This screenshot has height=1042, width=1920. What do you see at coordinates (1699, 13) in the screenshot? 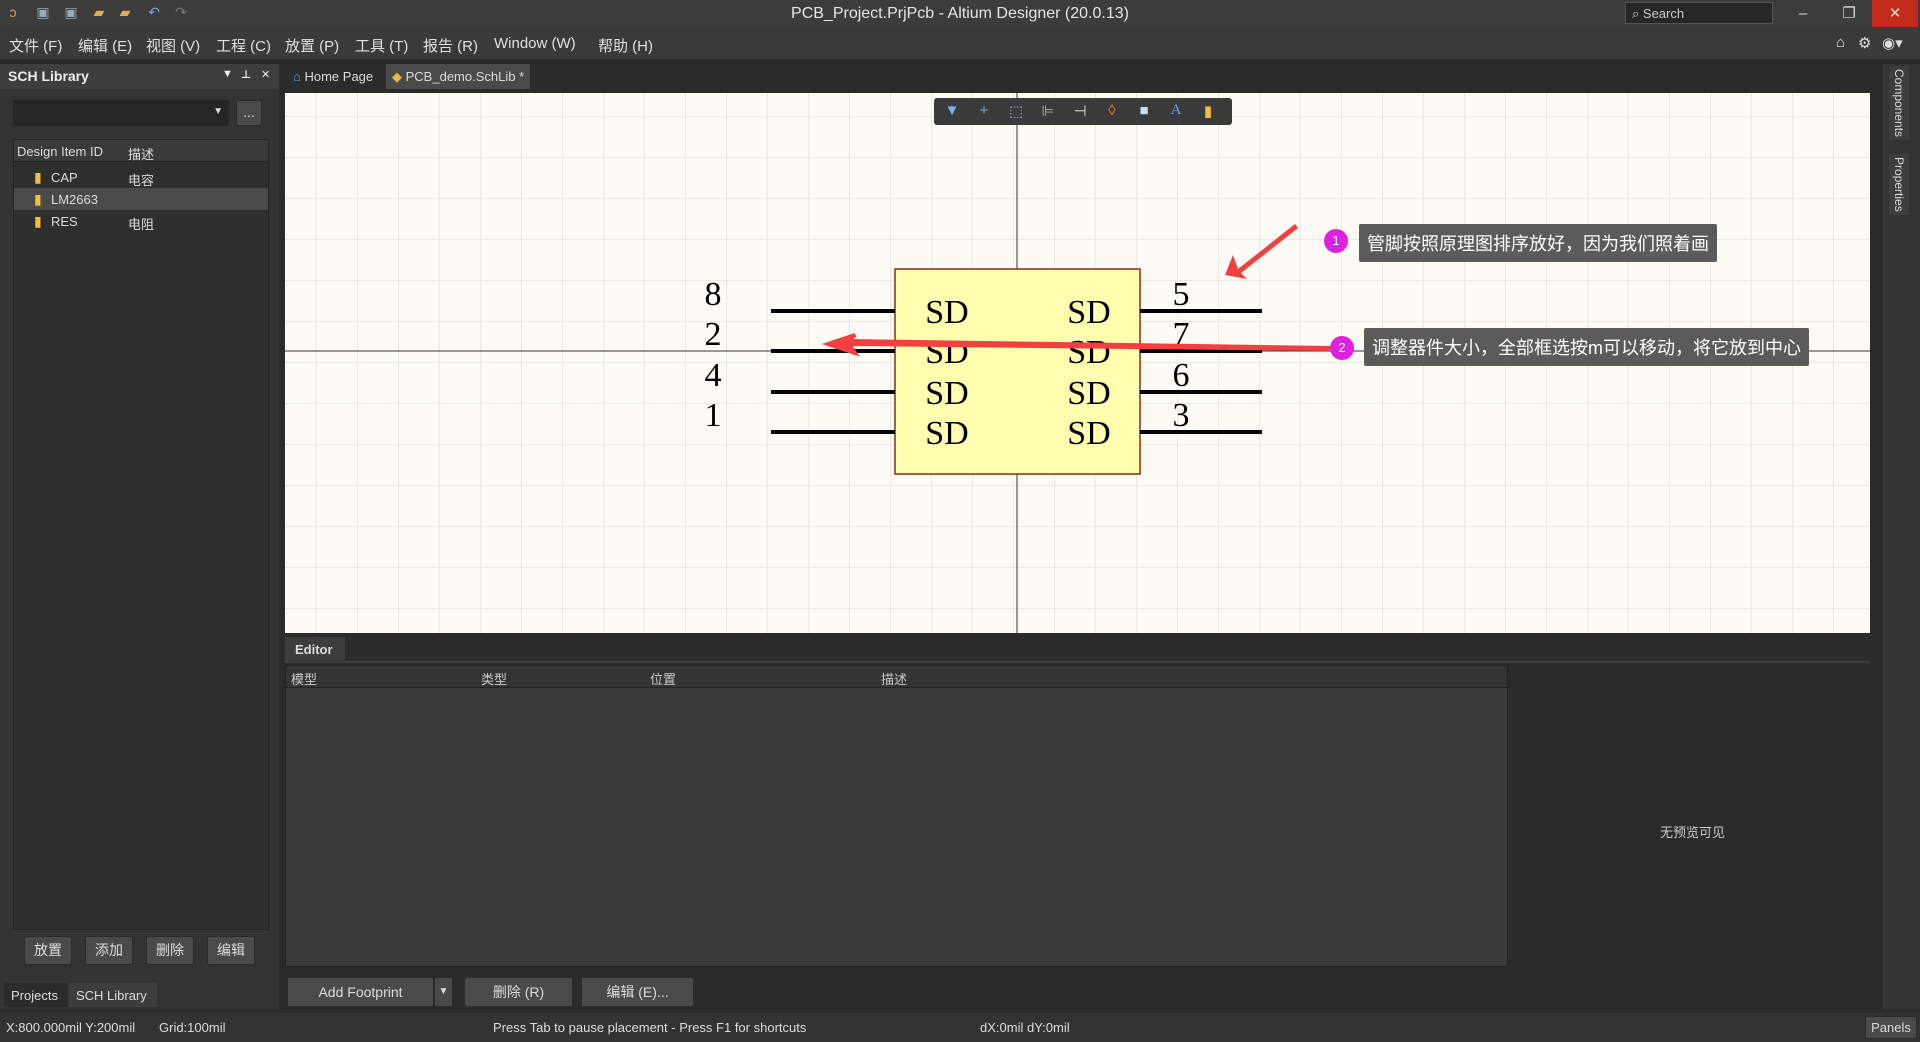
I see `search-input: ⌕ Search` at bounding box center [1699, 13].